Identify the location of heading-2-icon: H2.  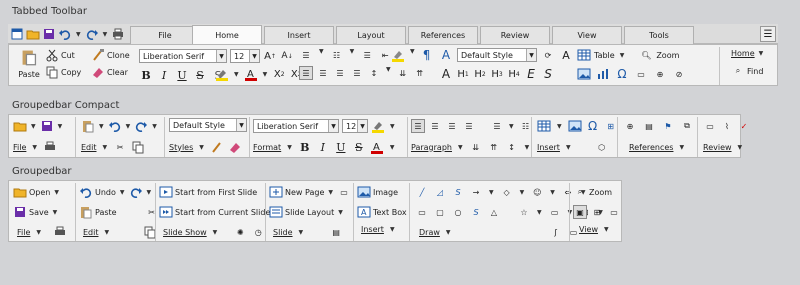
(480, 74).